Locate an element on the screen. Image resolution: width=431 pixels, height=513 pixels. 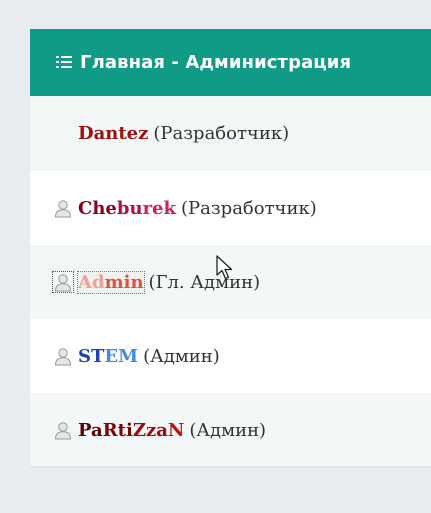
user-name-segment: ST is located at coordinates (91, 356).